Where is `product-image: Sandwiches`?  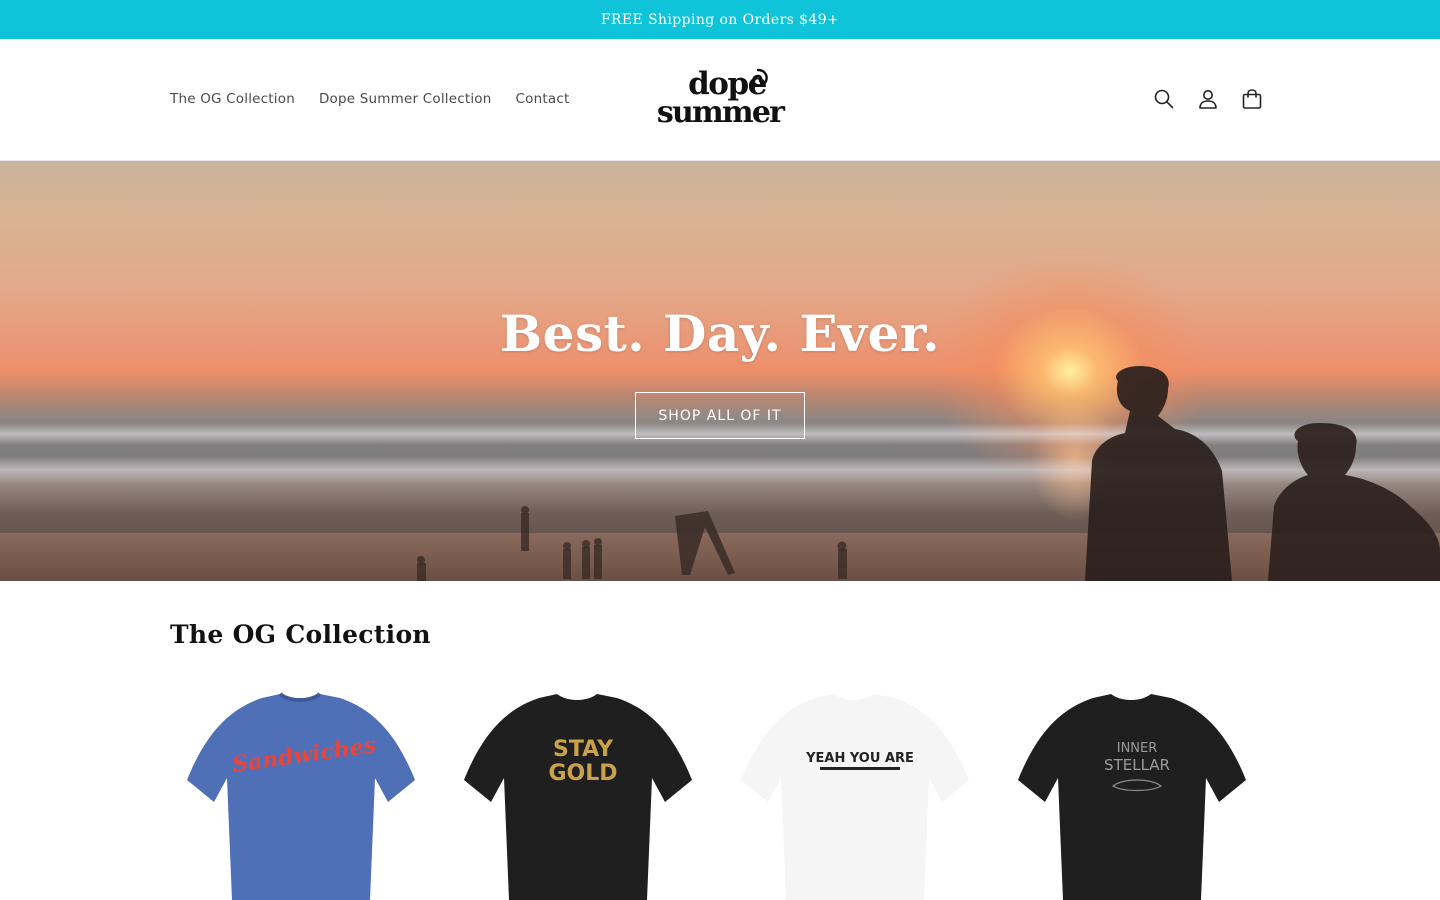 product-image: Sandwiches is located at coordinates (301, 796).